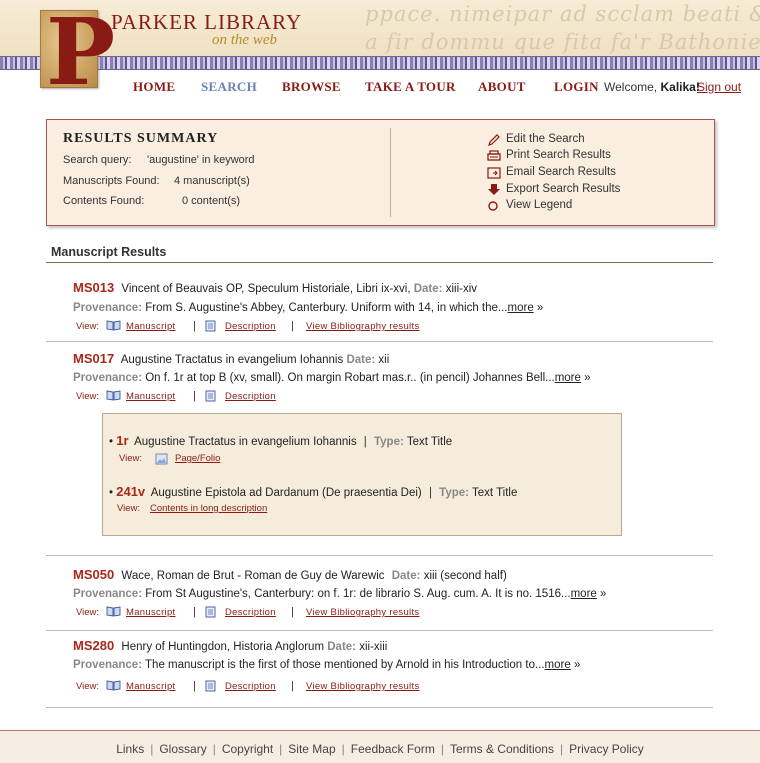 The height and width of the screenshot is (763, 760). What do you see at coordinates (410, 87) in the screenshot?
I see `nav-take-a-tour: TAKE A TOUR` at bounding box center [410, 87].